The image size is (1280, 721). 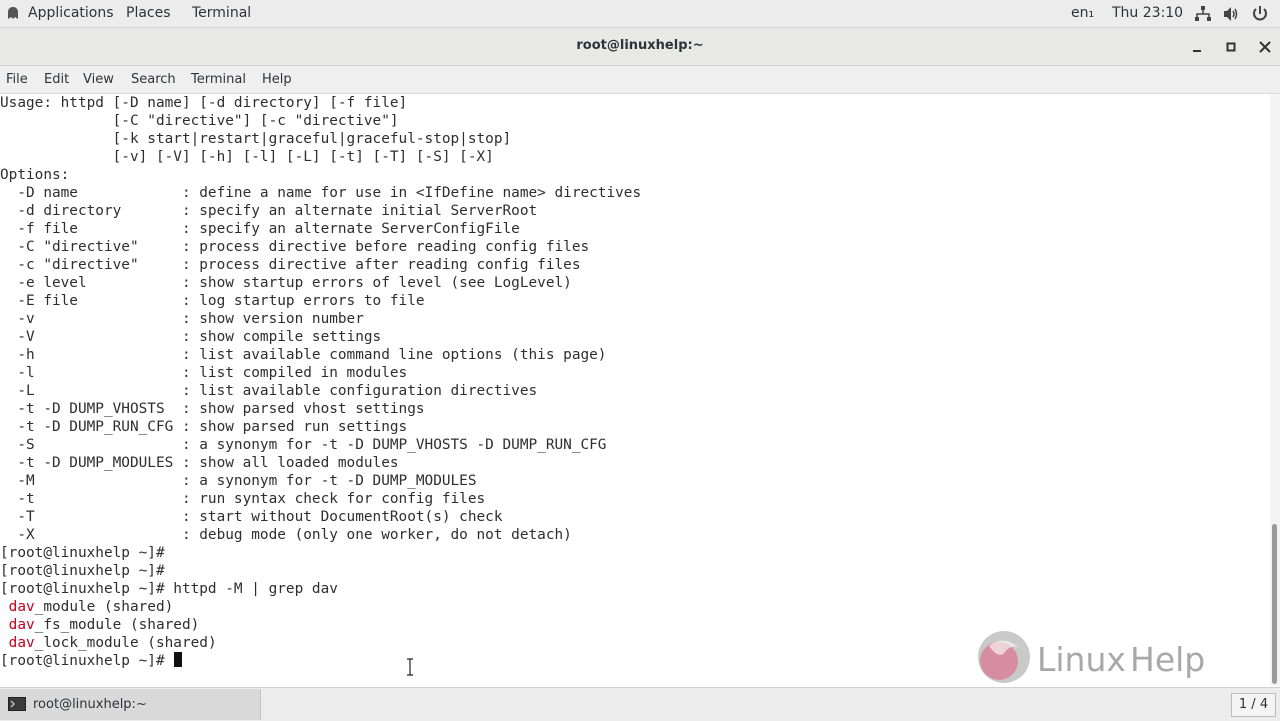 What do you see at coordinates (90, 704) in the screenshot?
I see `taskbar-window-label: root@linuxhelp:~` at bounding box center [90, 704].